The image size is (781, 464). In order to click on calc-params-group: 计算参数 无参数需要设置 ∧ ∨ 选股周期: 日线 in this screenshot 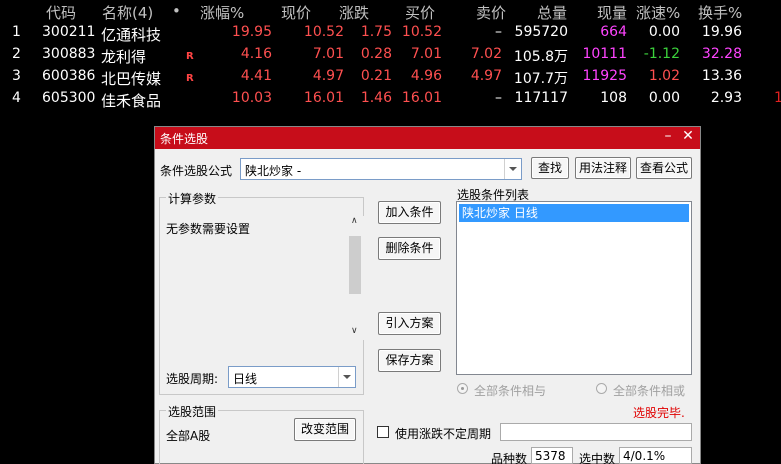, I will do `click(261, 292)`.